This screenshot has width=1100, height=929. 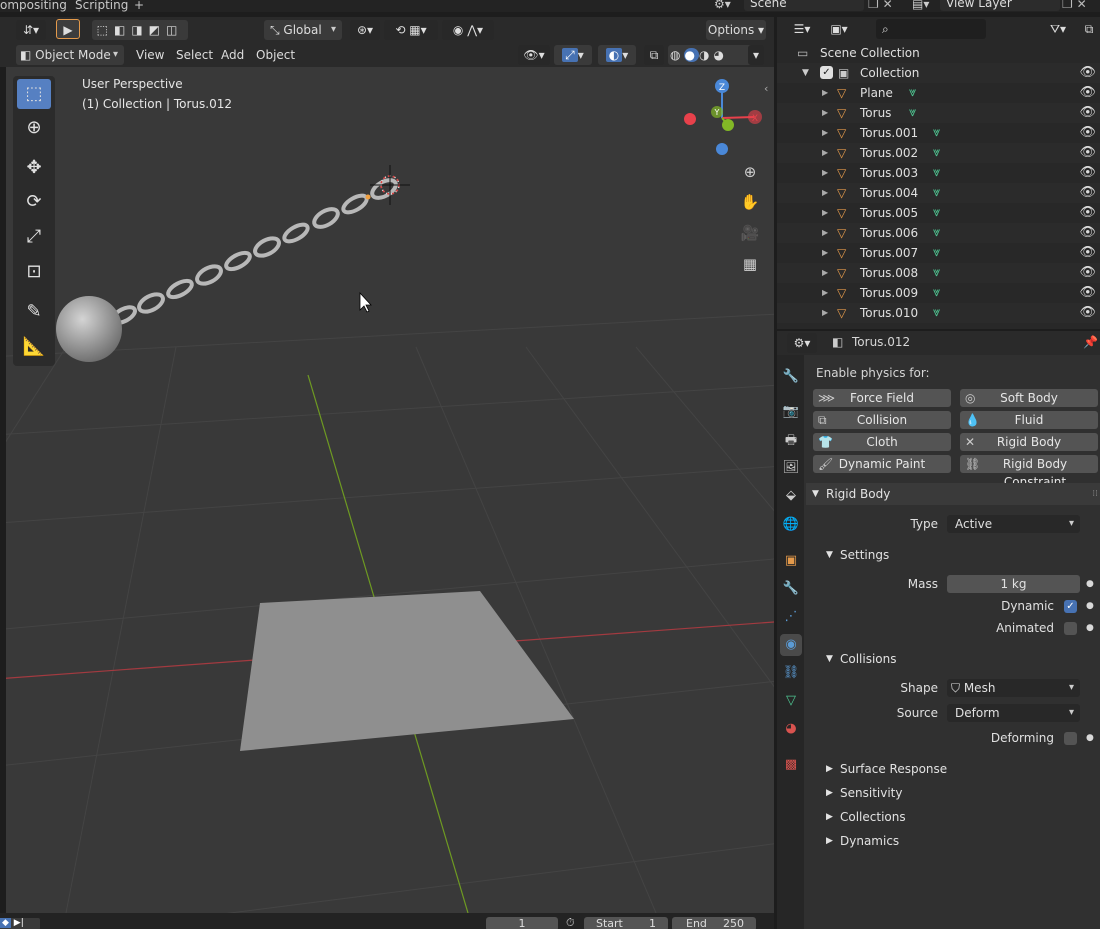 I want to click on outliner-item: ▶ ▽ Plane ⩔ 👁, so click(x=938, y=93).